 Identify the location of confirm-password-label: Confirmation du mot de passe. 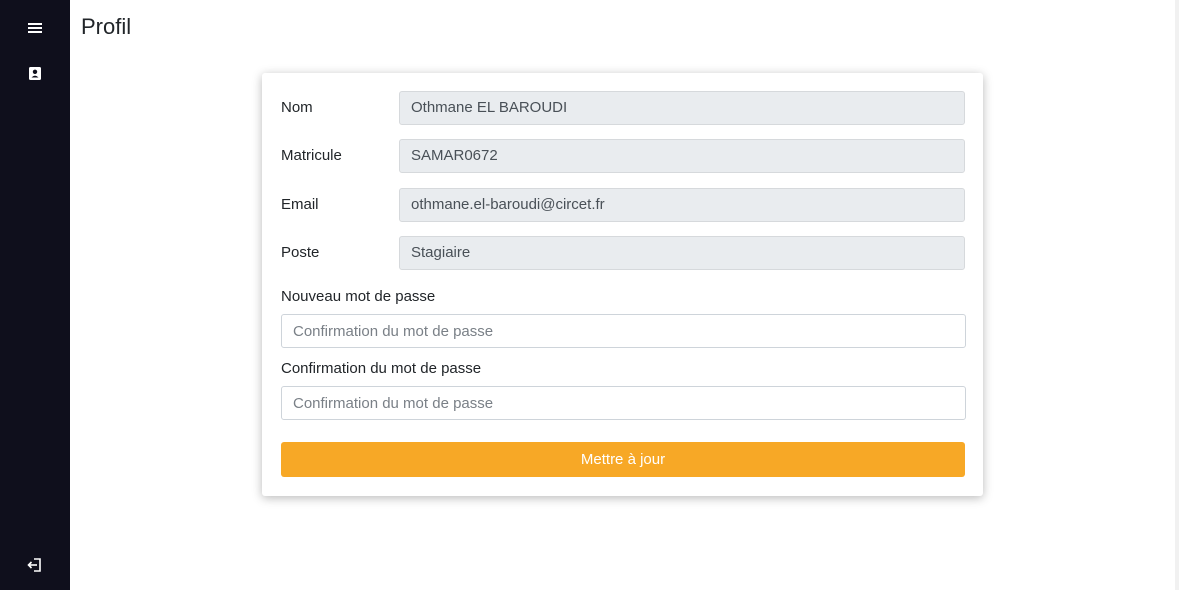
(381, 368).